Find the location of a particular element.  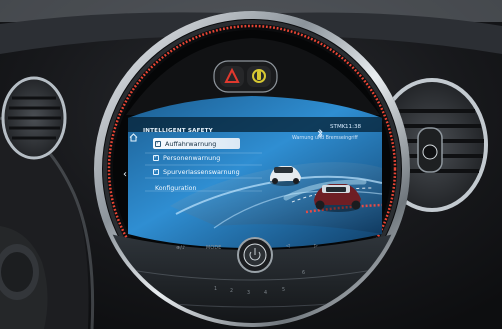

menu-item-auffahrwarnung: ✓ Auffahrwarnung is located at coordinates (197, 143).